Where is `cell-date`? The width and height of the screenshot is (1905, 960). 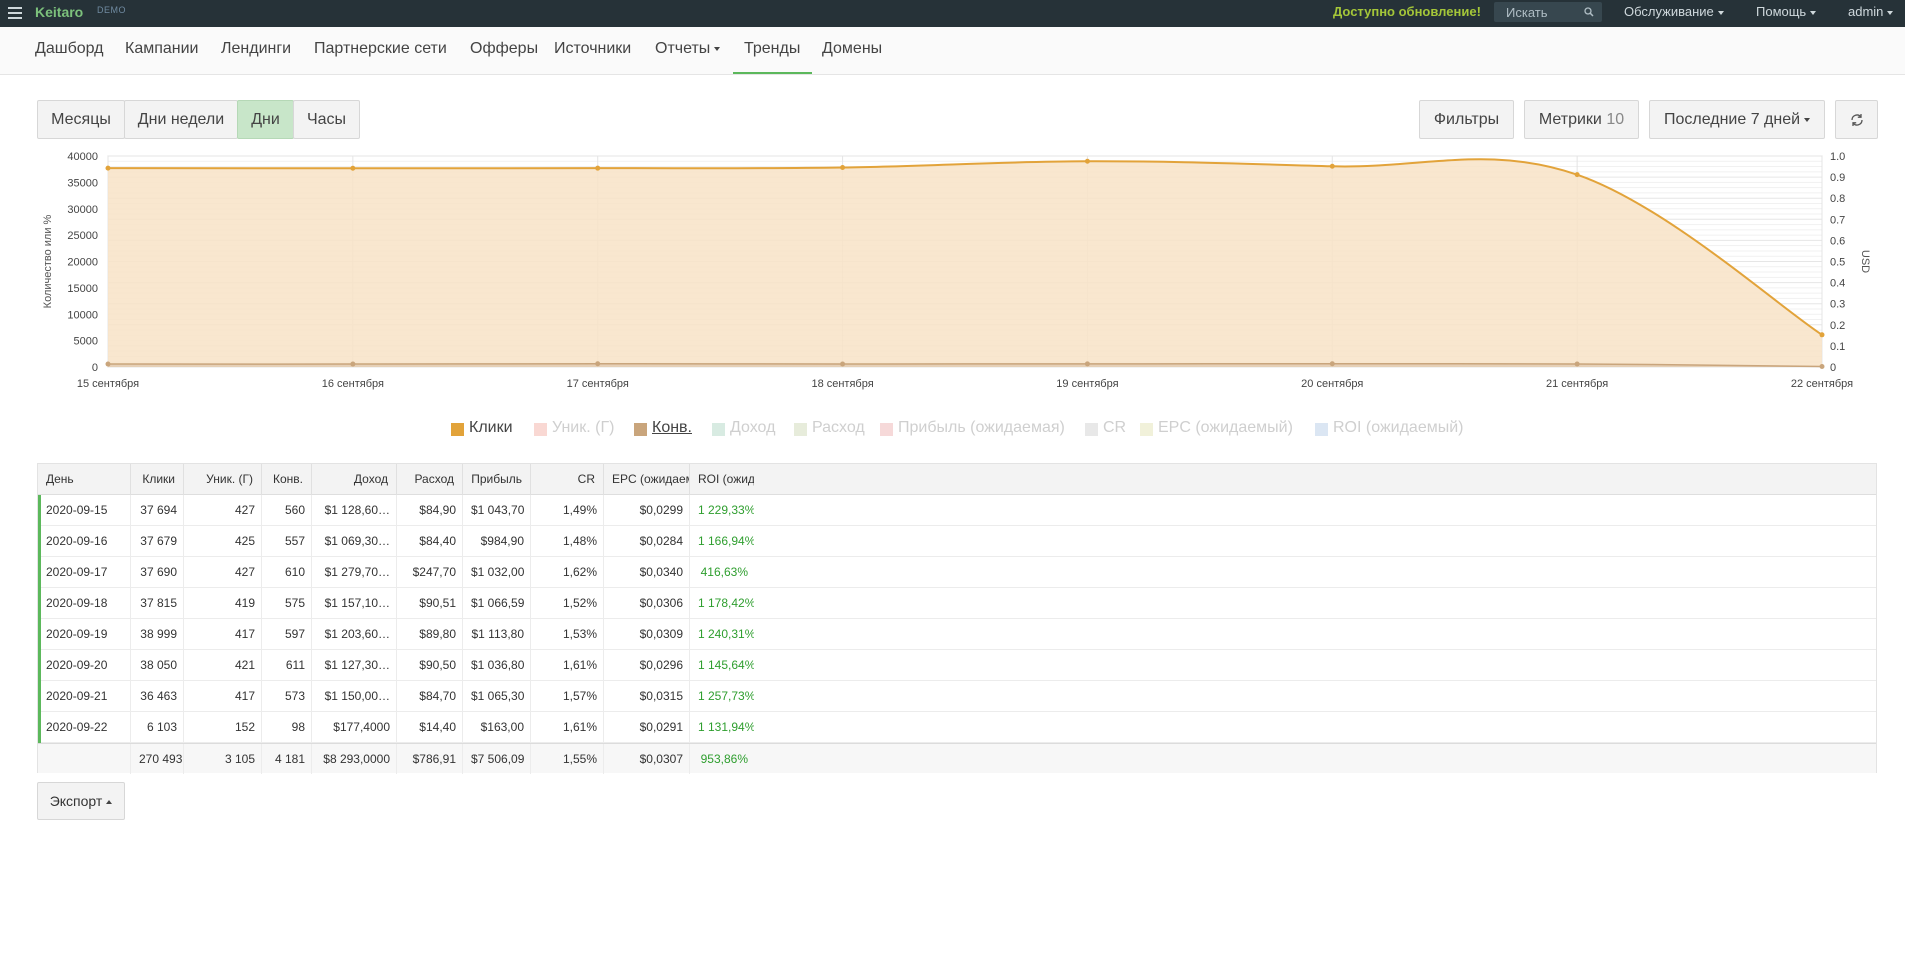
cell-date is located at coordinates (84, 759).